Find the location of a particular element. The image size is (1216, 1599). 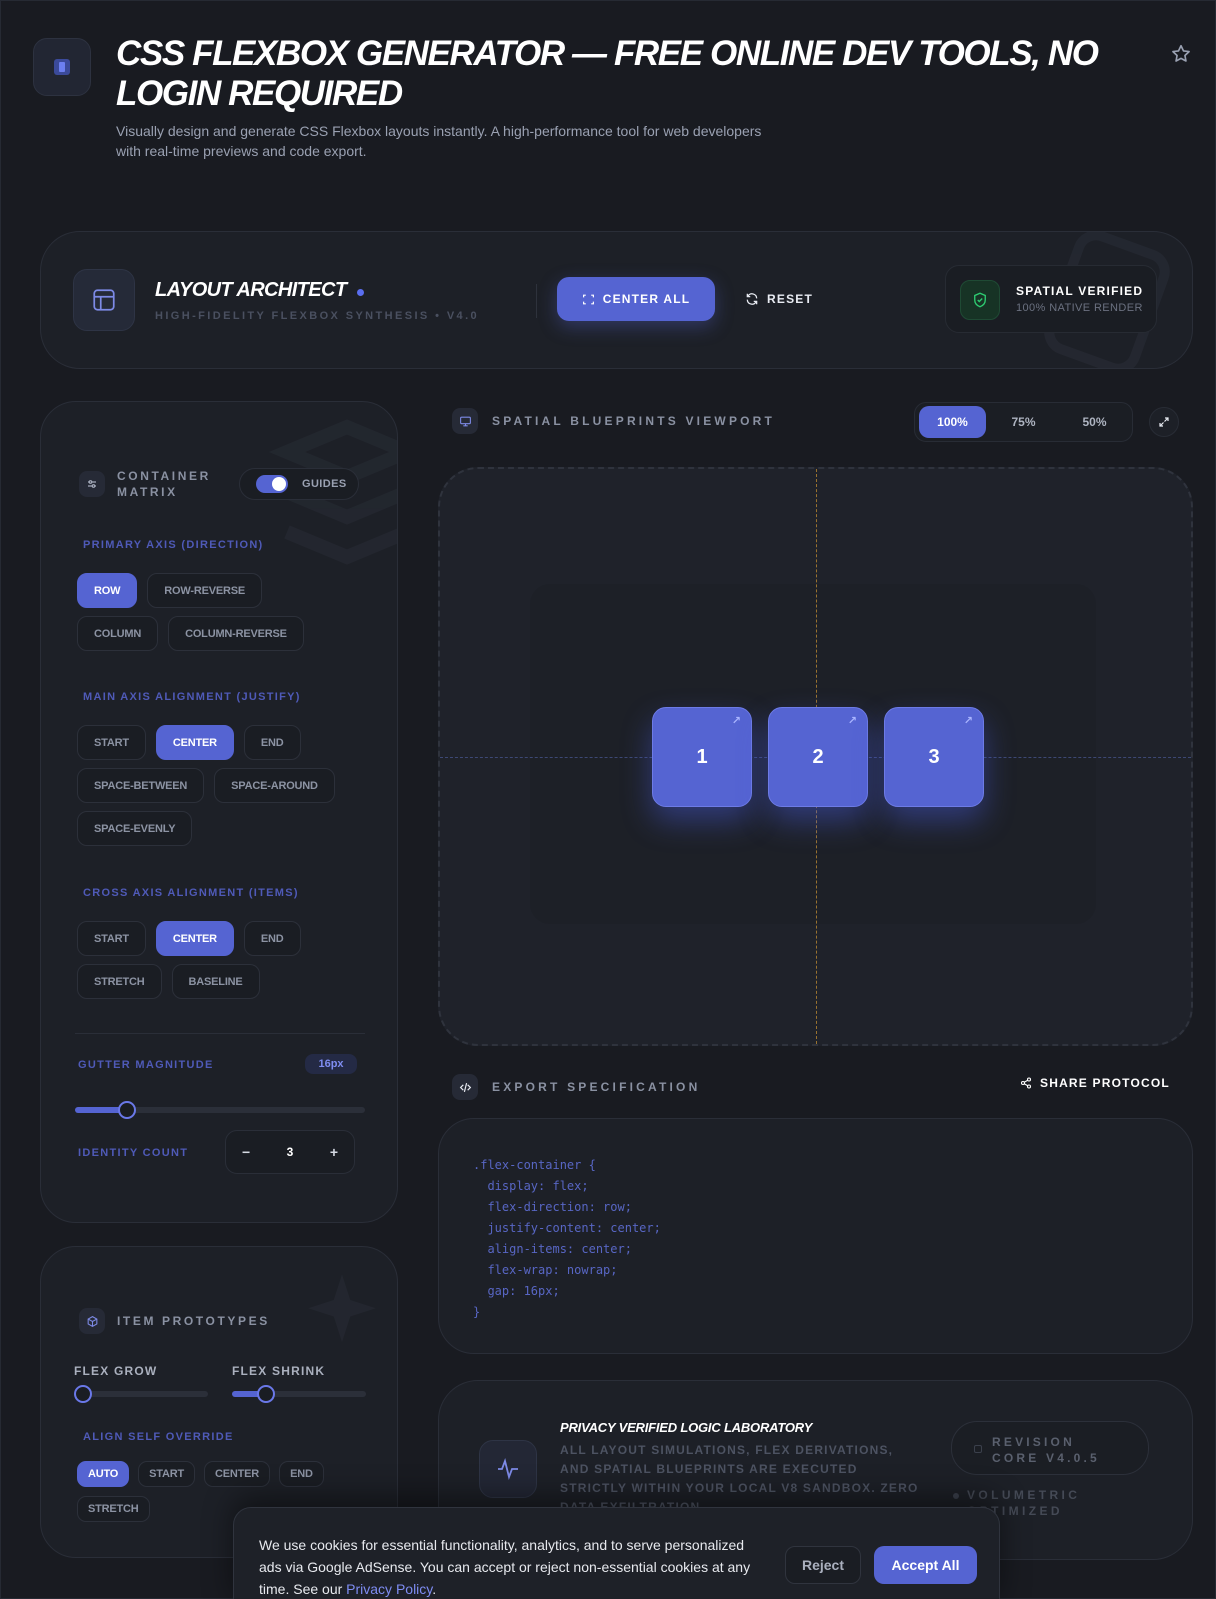

direction-column-reverse-button: COLUMN-REVERSE is located at coordinates (236, 633).